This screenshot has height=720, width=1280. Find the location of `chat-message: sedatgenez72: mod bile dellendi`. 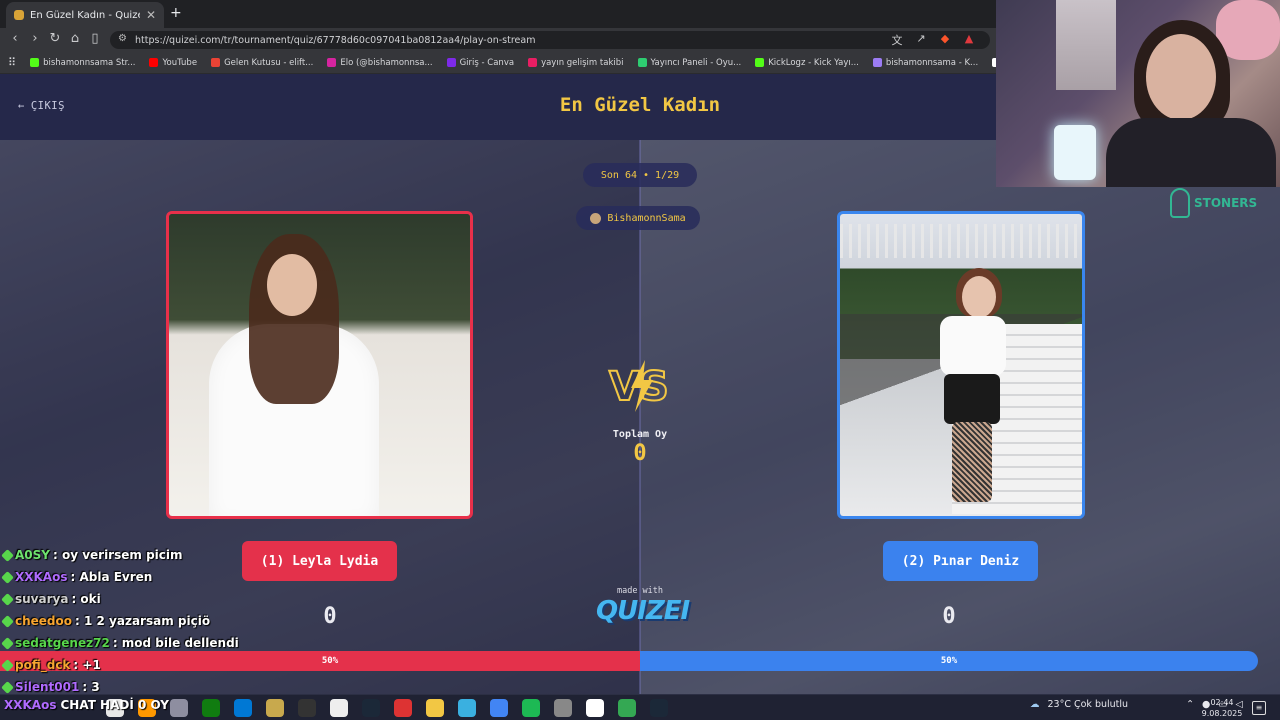

chat-message: sedatgenez72: mod bile dellendi is located at coordinates (132, 643).